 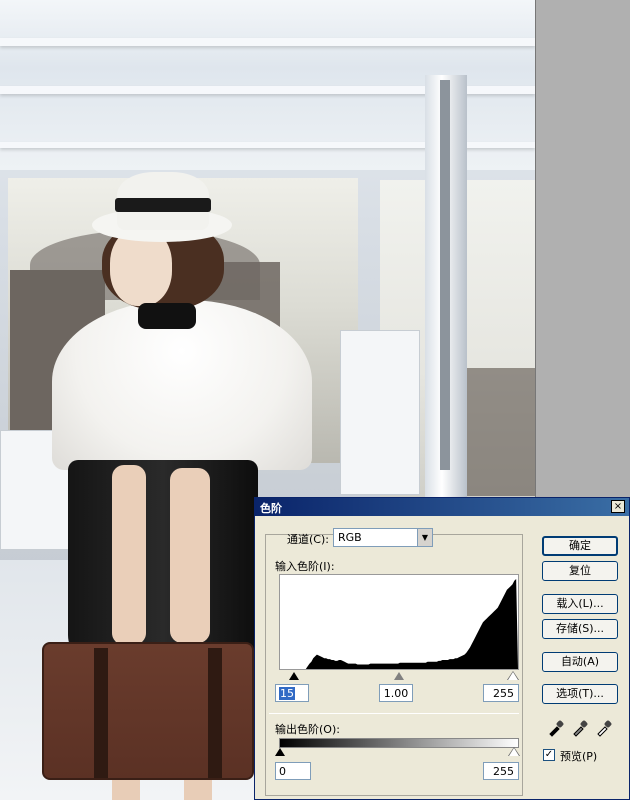 I want to click on input-white-value: 255, so click(x=503, y=693).